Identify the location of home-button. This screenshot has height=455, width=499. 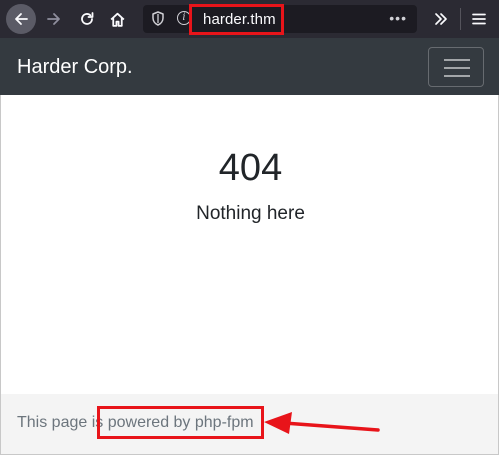
(117, 19).